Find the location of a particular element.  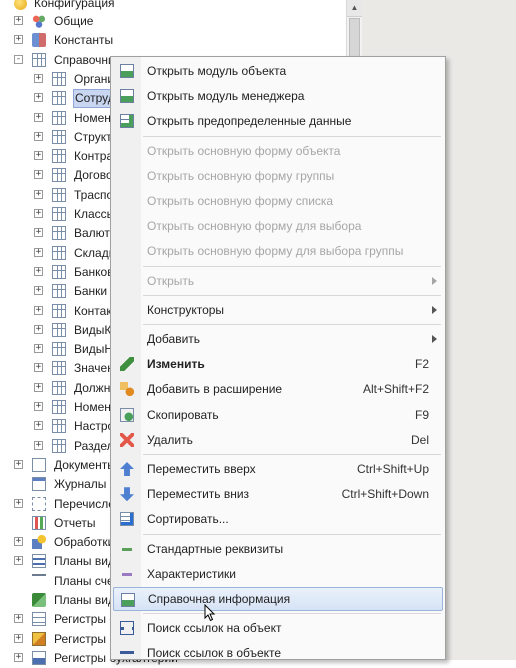

configuration-icon is located at coordinates (20, 5).